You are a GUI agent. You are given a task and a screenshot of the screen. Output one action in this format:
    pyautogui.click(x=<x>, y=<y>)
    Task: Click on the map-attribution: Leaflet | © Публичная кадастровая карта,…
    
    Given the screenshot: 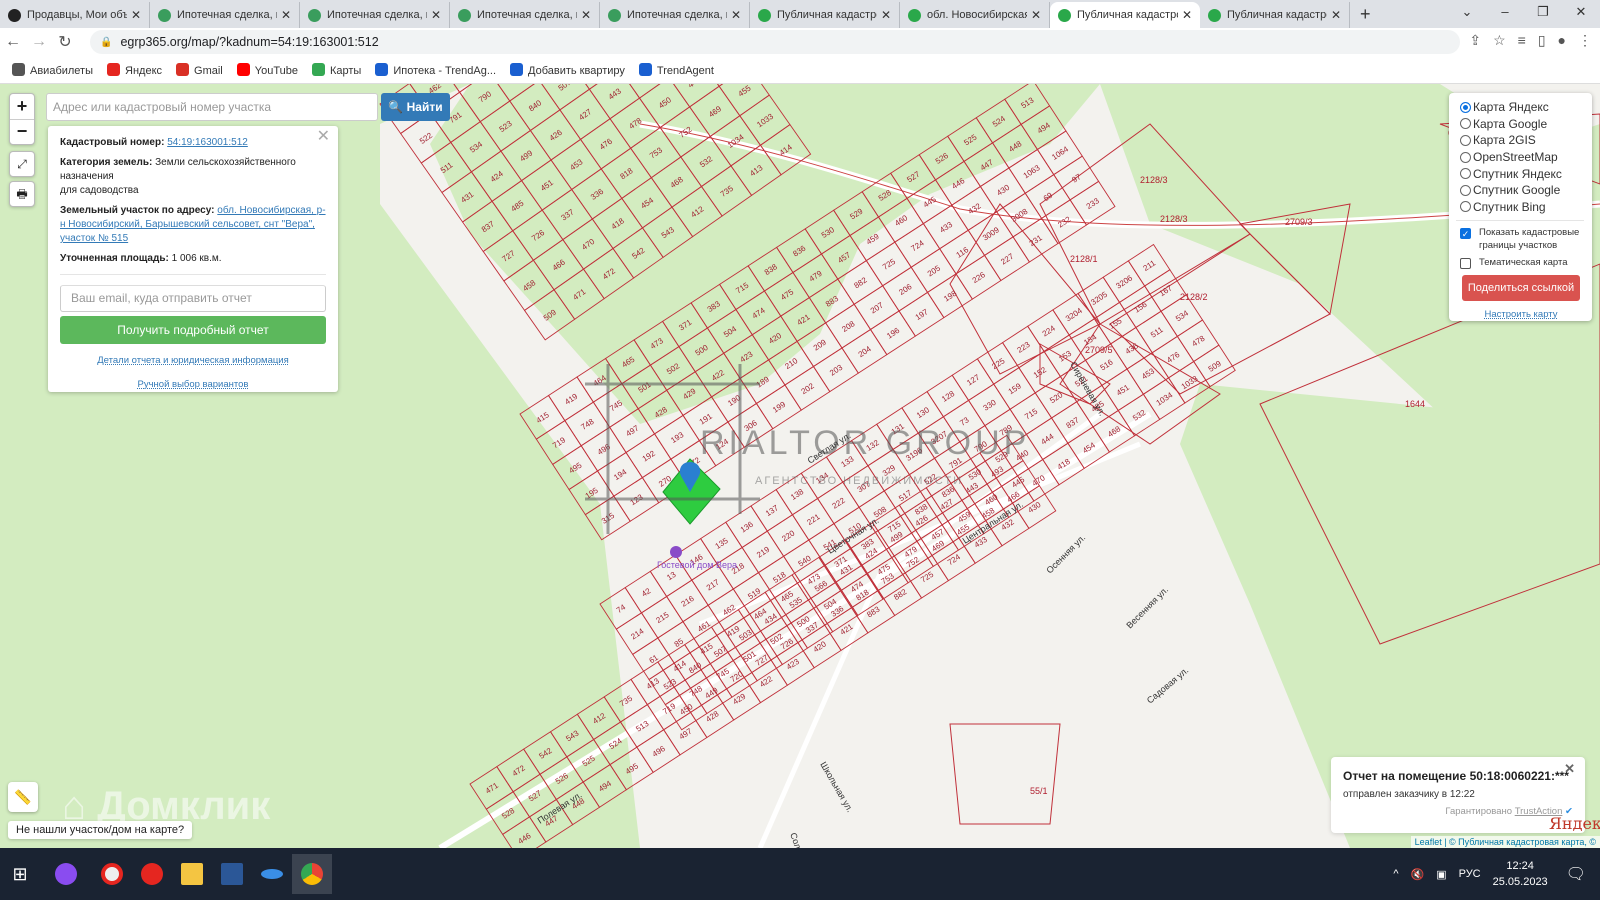 What is the action you would take?
    pyautogui.click(x=1505, y=842)
    